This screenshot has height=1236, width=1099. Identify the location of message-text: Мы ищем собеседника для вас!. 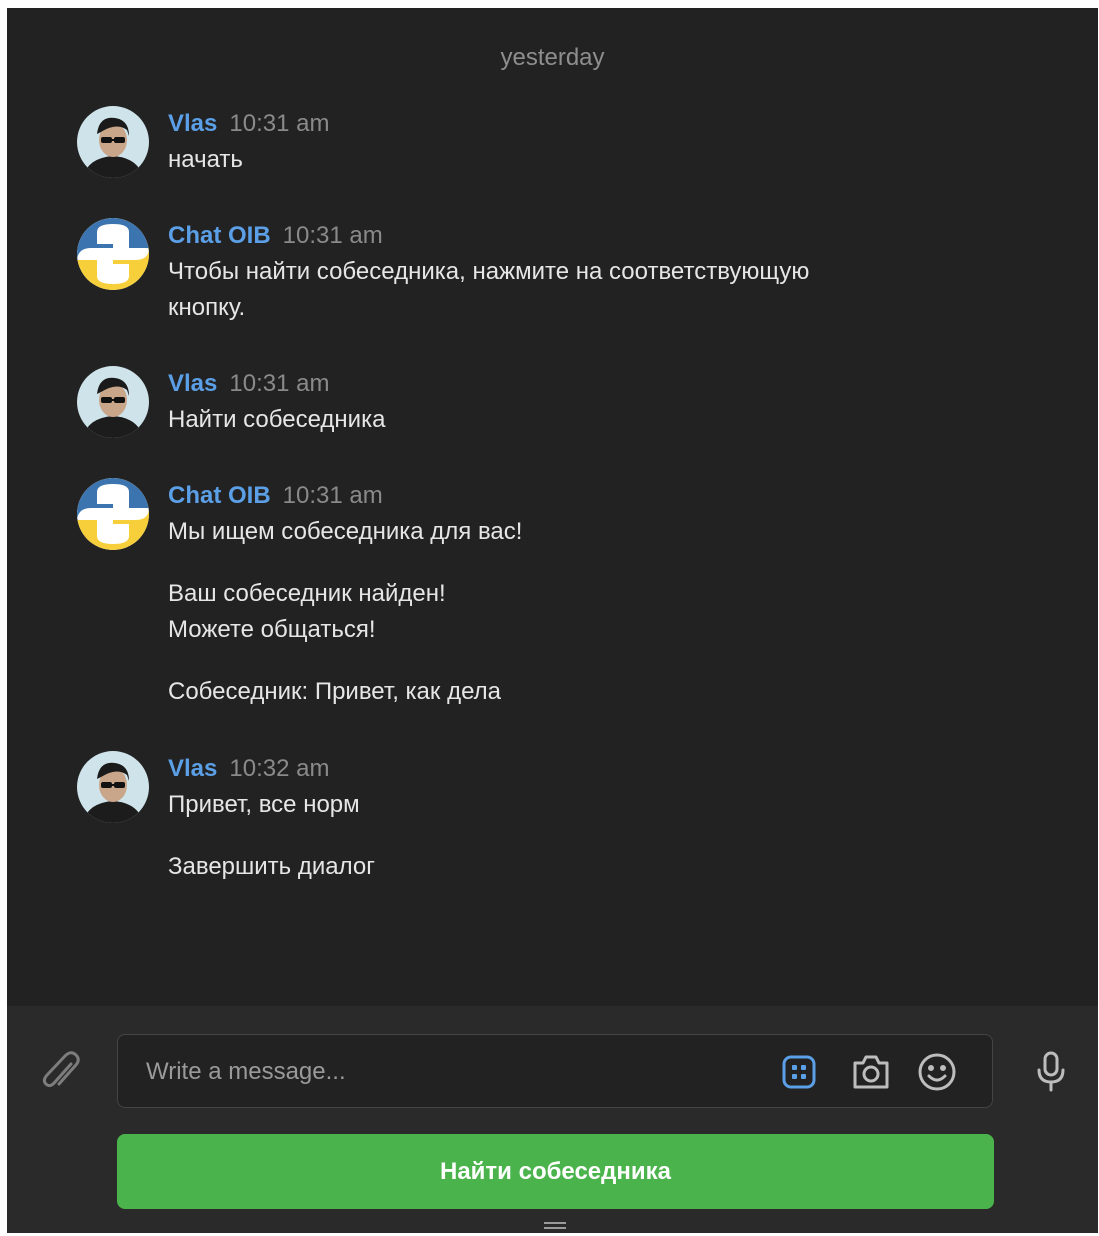
(345, 531).